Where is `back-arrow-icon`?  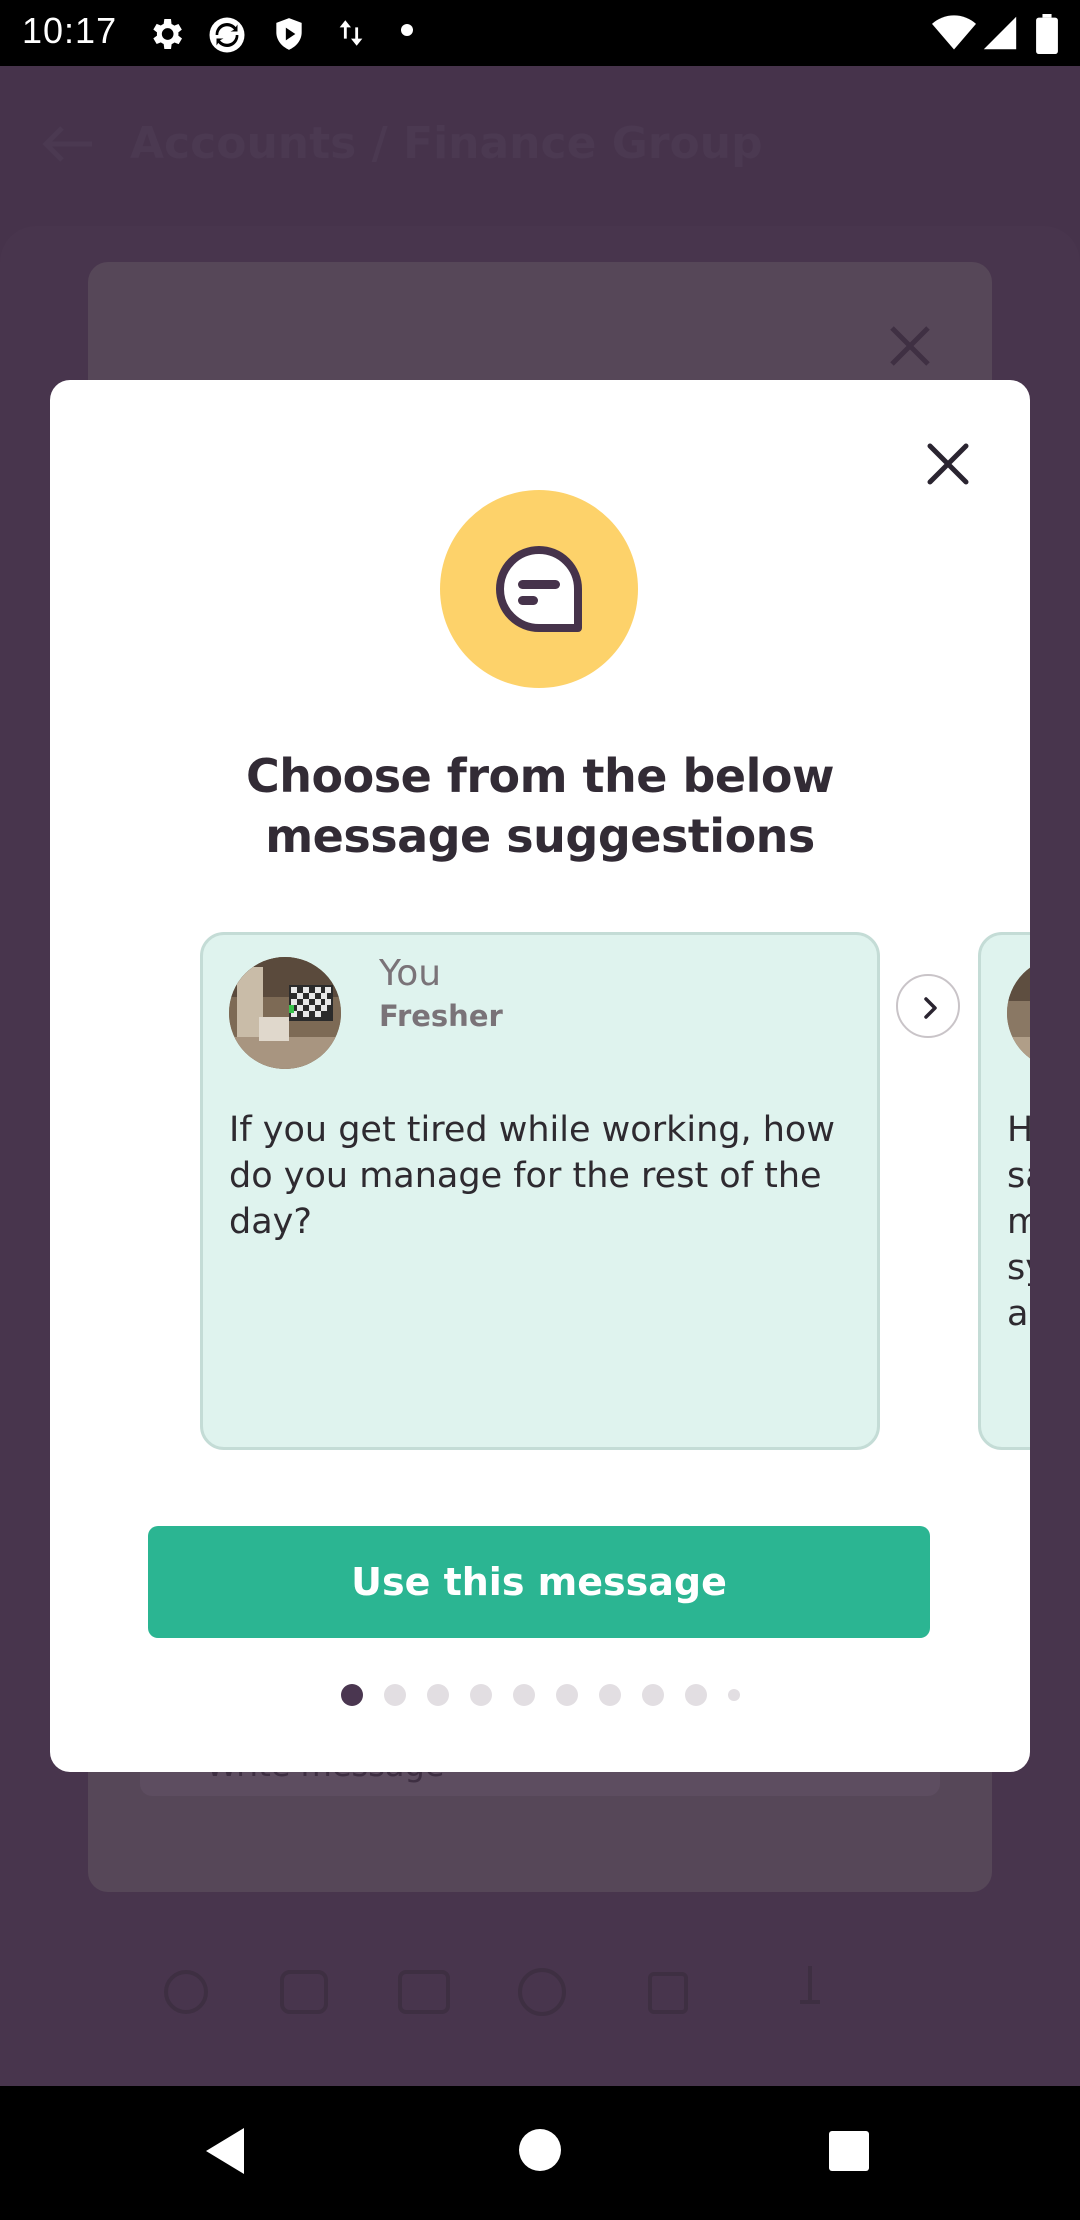 back-arrow-icon is located at coordinates (67, 144).